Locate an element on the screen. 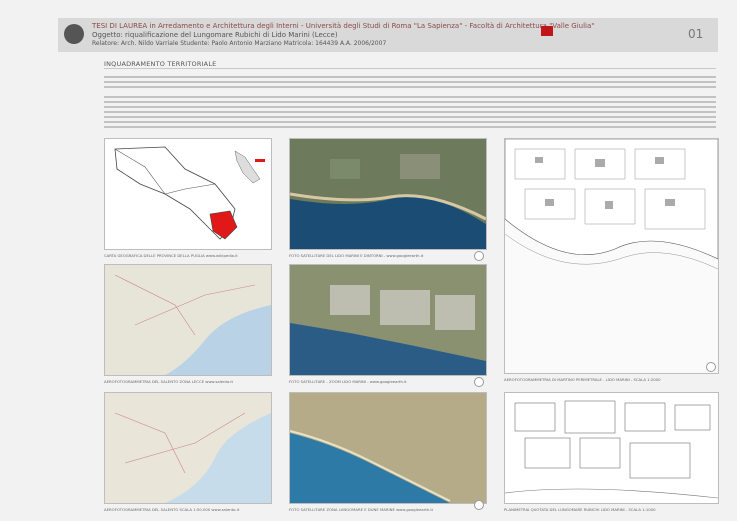  satellite-zoom-lido is located at coordinates (388, 320).